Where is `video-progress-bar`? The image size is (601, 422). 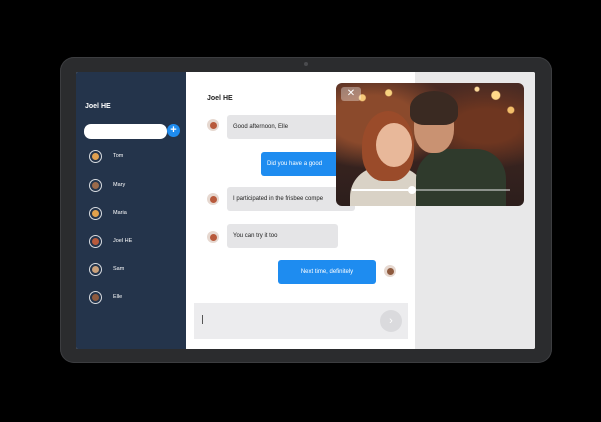
video-progress-bar is located at coordinates (431, 190).